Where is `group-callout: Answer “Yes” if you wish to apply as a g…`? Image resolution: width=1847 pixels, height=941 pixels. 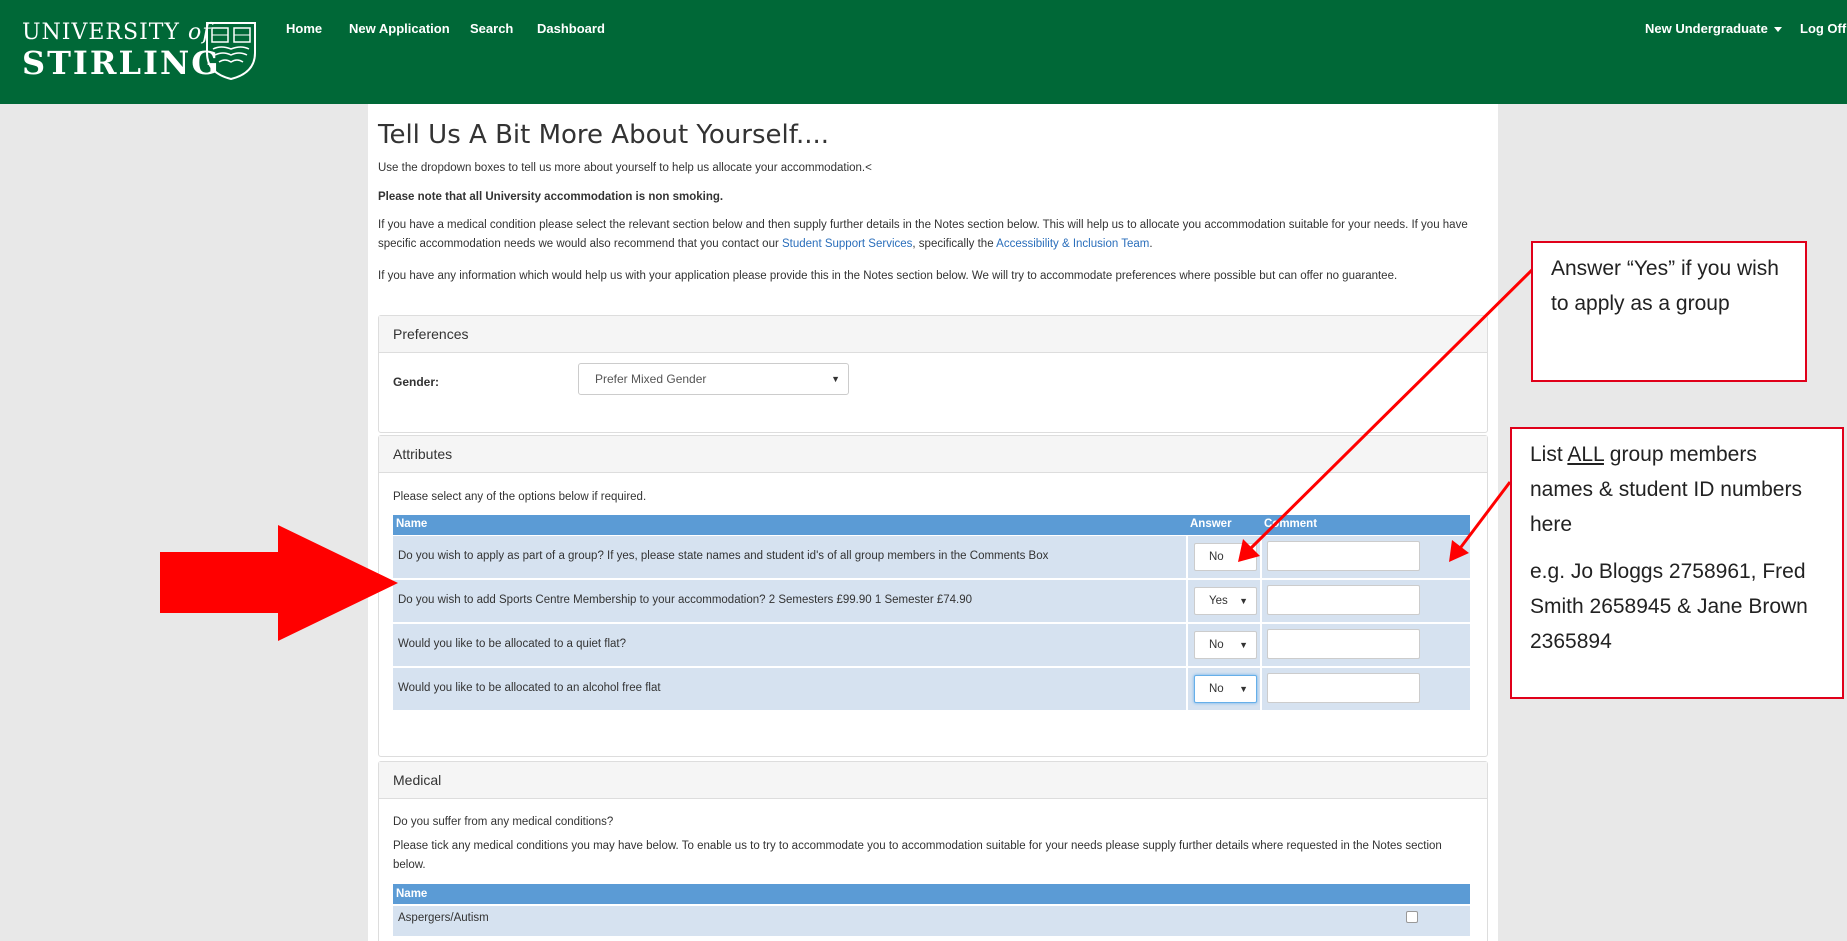
group-callout: Answer “Yes” if you wish to apply as a g… is located at coordinates (1669, 311).